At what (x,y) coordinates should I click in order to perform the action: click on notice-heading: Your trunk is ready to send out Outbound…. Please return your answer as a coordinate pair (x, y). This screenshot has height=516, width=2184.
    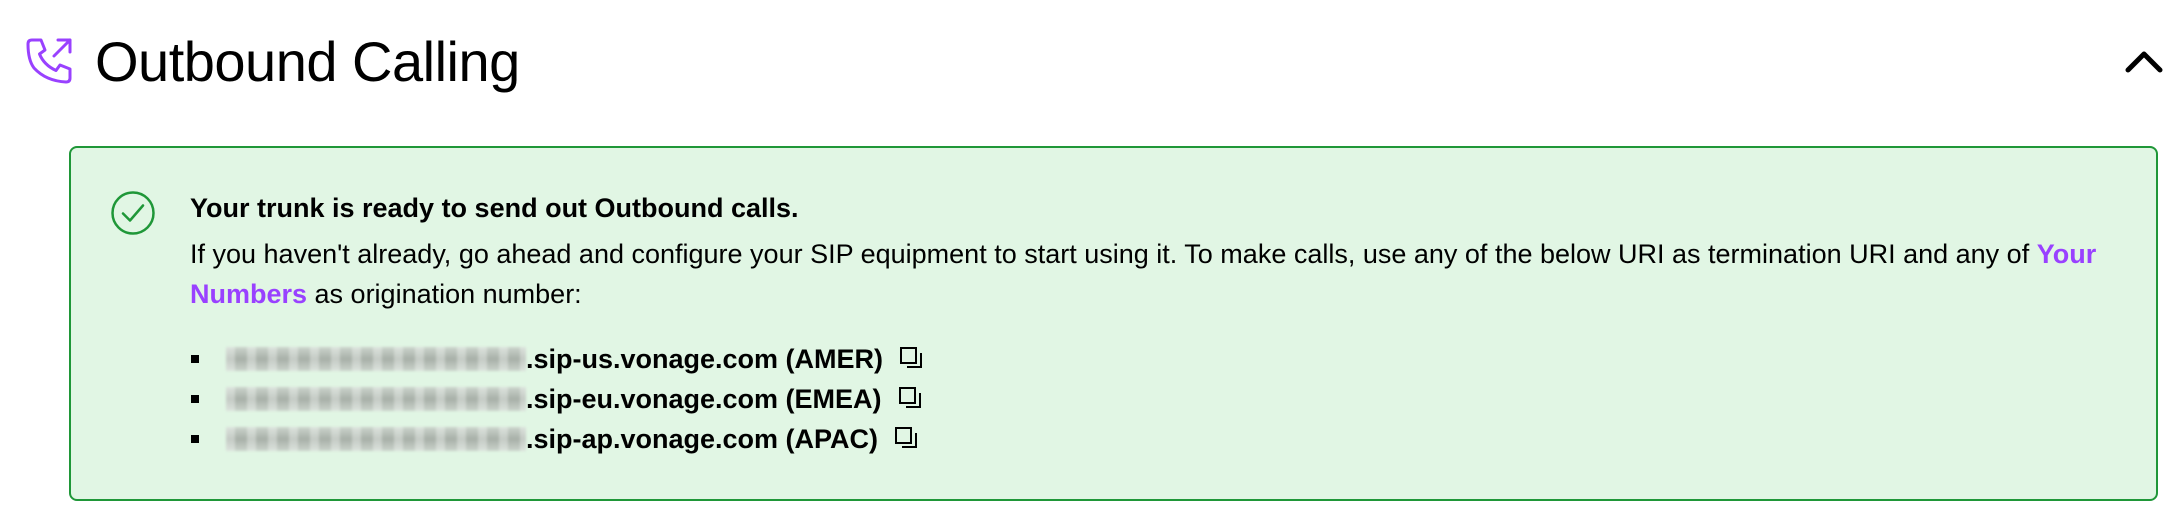
    Looking at the image, I should click on (494, 208).